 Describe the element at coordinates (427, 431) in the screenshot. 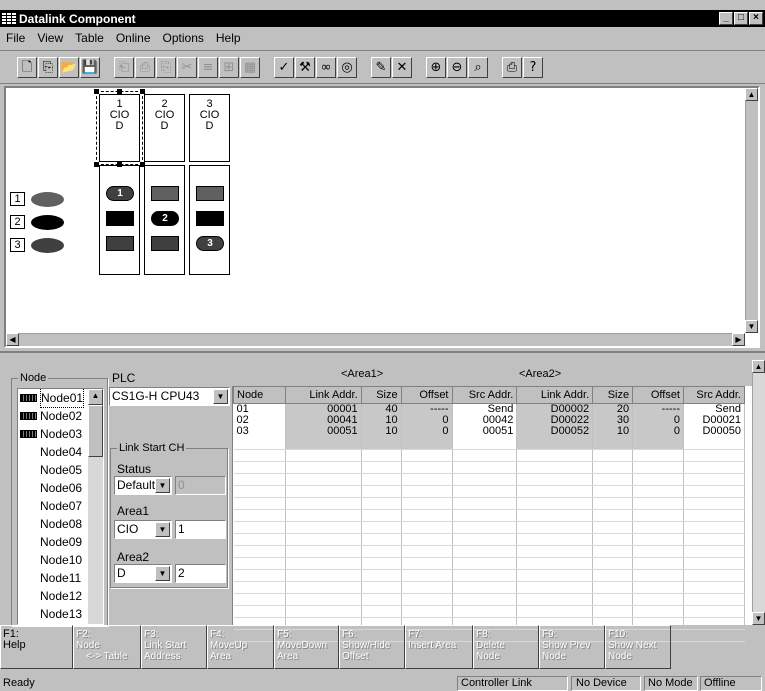

I see `table-cell: 0` at that location.